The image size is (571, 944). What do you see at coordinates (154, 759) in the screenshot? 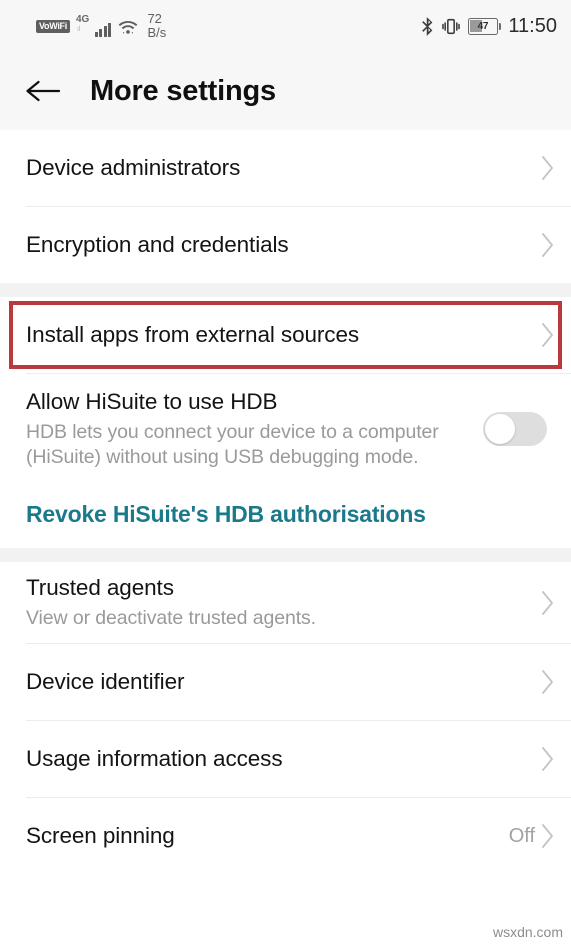
I see `list-item-title: Usage information access` at bounding box center [154, 759].